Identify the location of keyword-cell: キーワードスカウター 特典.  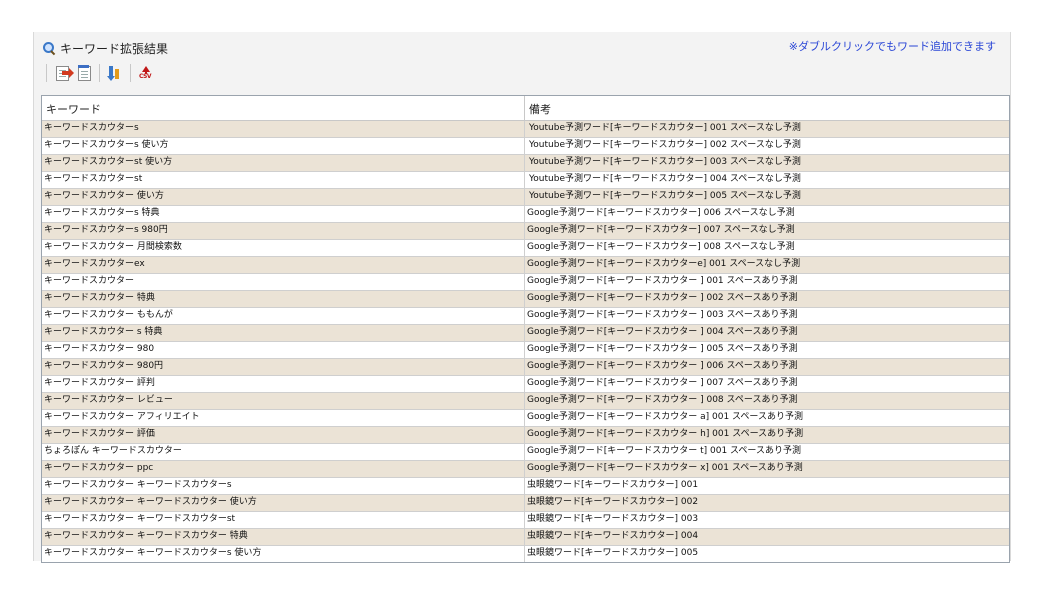
(283, 299).